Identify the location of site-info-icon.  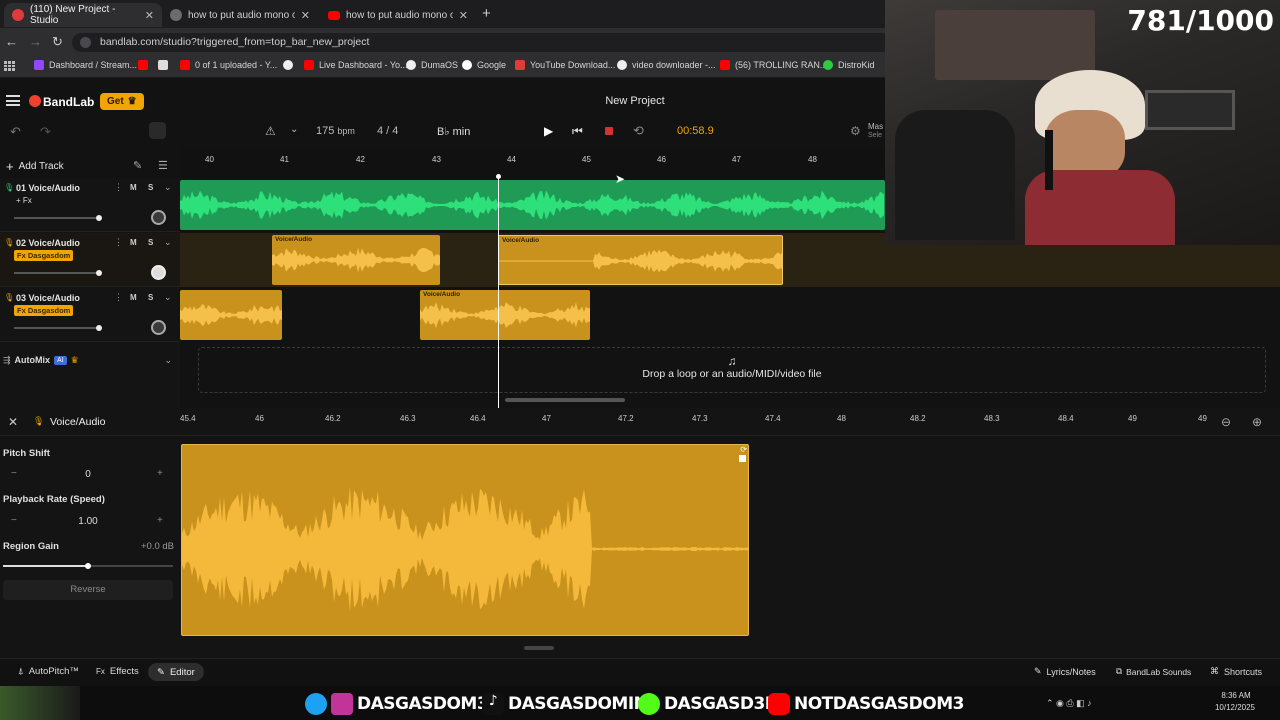
(85, 42).